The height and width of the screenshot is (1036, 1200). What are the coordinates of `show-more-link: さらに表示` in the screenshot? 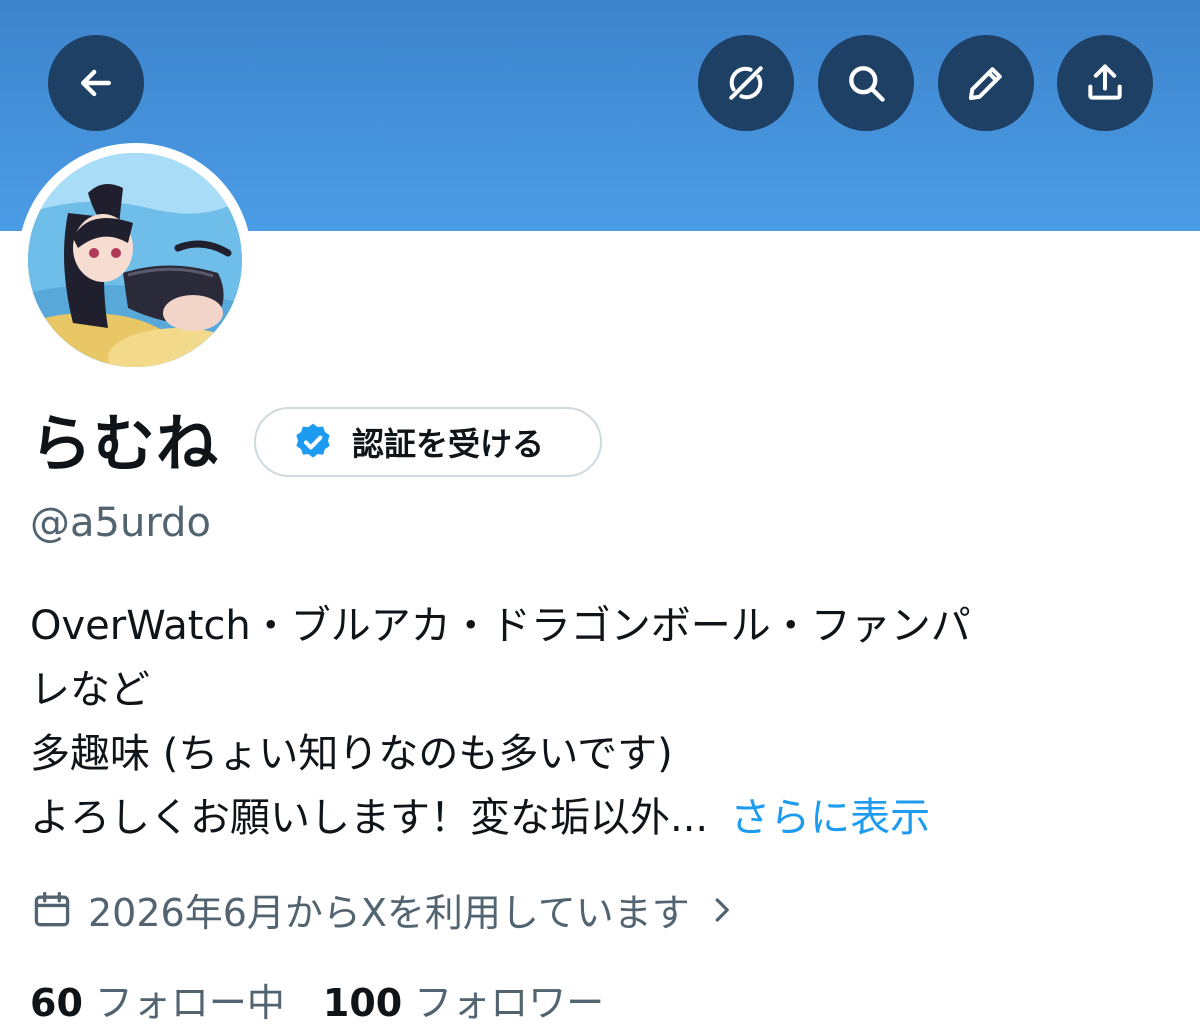 It's located at (830, 818).